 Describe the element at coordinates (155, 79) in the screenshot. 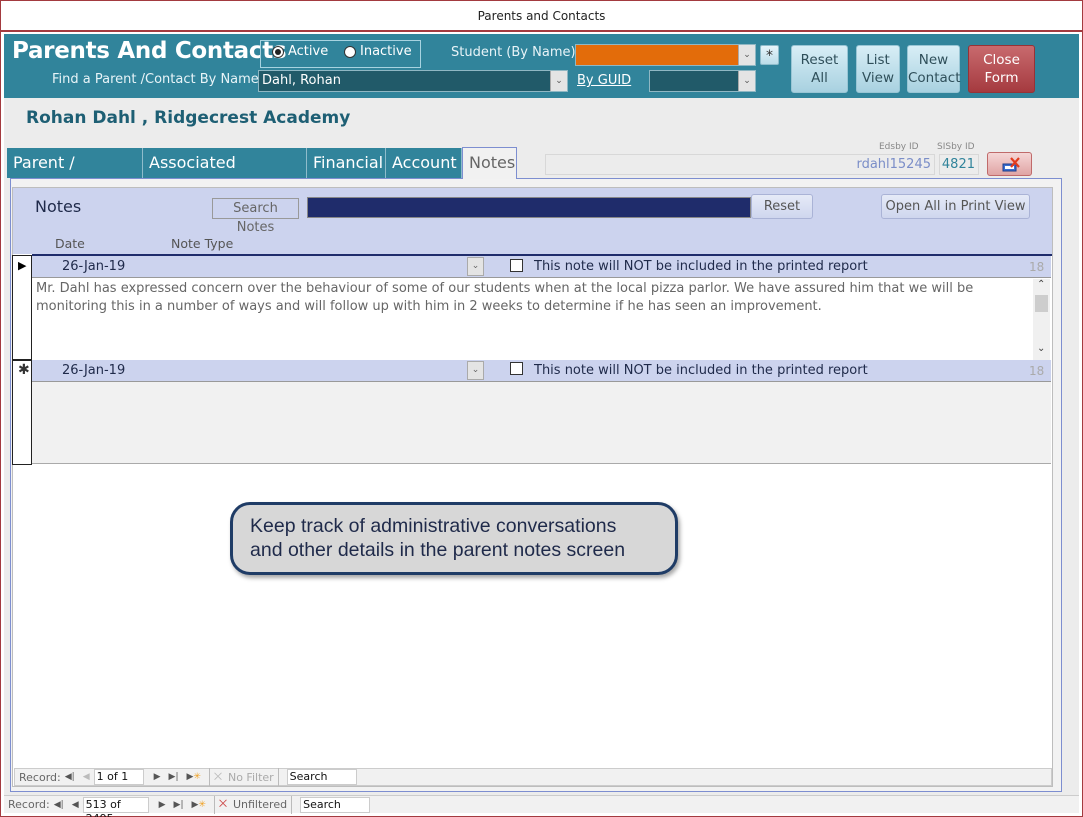

I see `find-parent-label: Find a Parent /Contact By Name` at that location.